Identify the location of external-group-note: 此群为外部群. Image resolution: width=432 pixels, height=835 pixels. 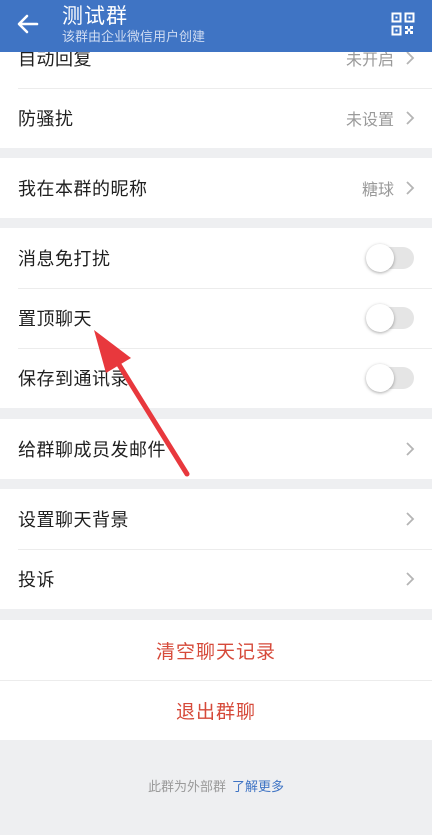
(186, 787).